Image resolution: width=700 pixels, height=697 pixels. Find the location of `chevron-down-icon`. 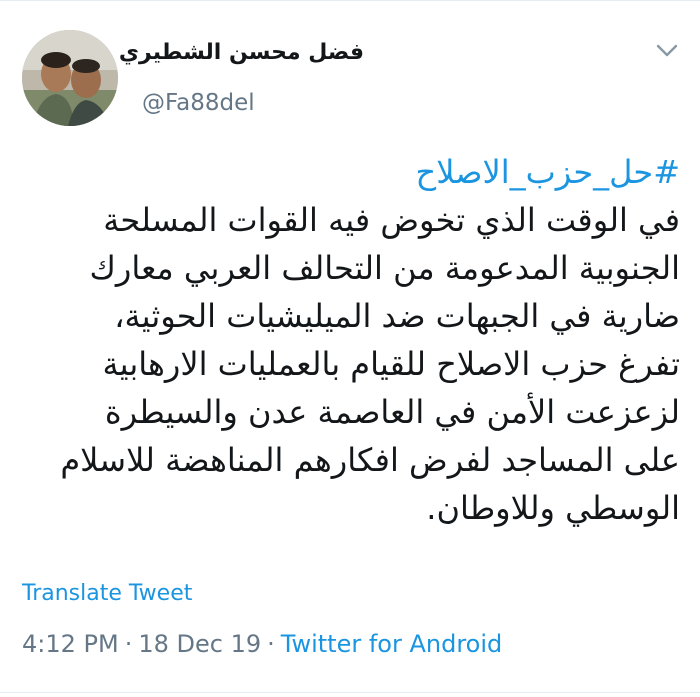

chevron-down-icon is located at coordinates (667, 50).